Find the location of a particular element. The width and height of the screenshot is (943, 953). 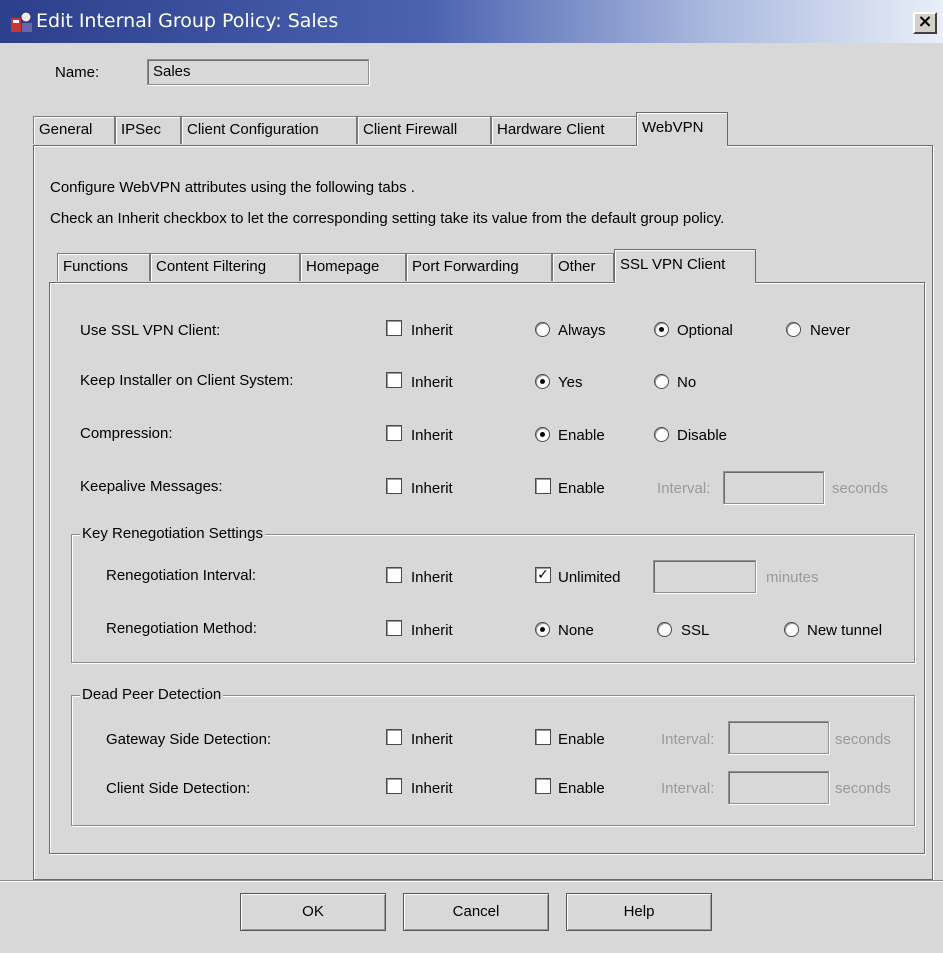

keepalive-interval-input is located at coordinates (773, 487).